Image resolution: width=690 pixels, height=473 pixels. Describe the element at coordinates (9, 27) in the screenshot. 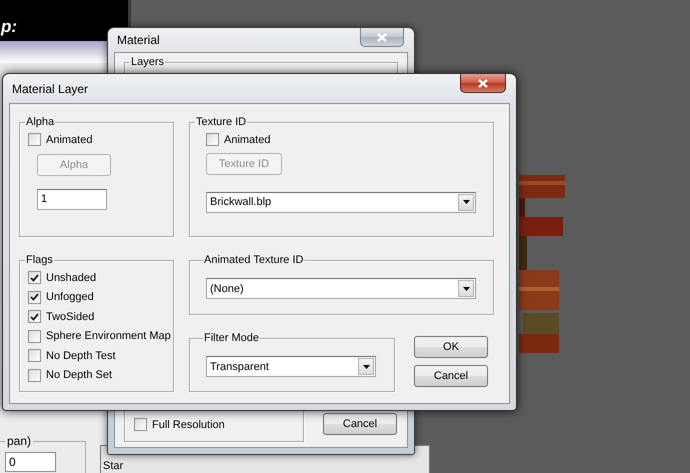

I see `header-text: p:` at that location.